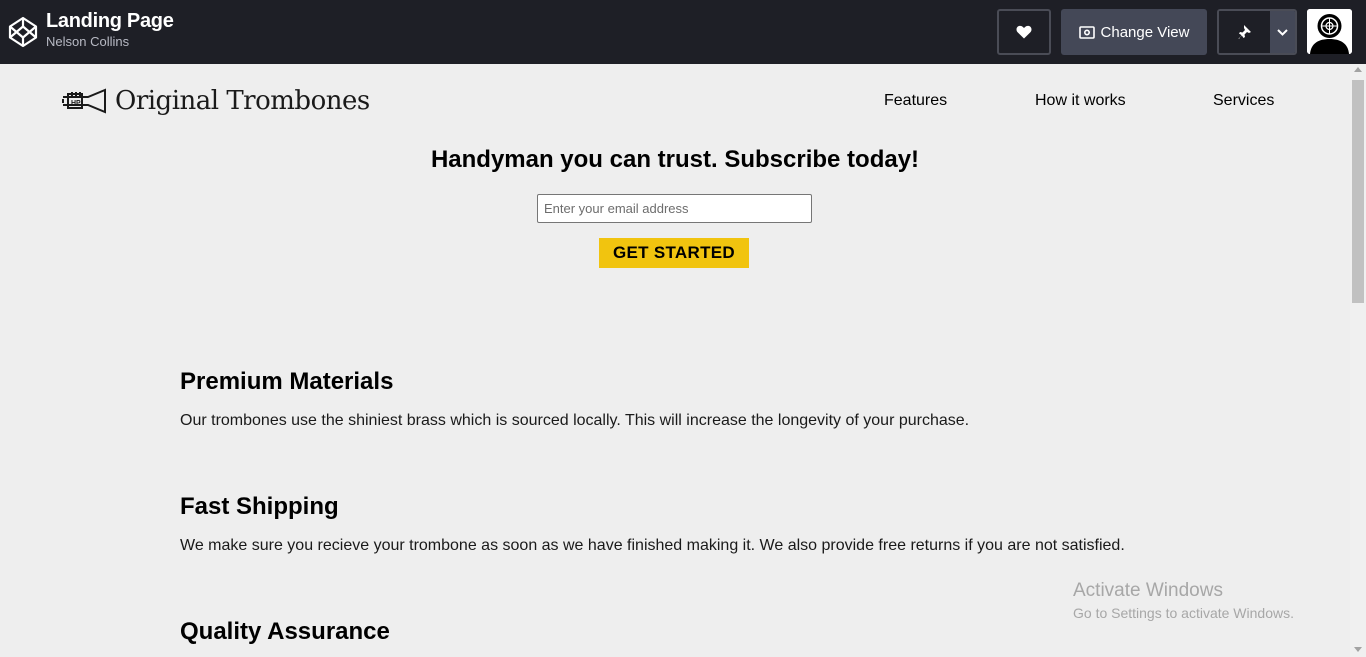 Image resolution: width=1366 pixels, height=657 pixels. I want to click on user-avatar, so click(1329, 31).